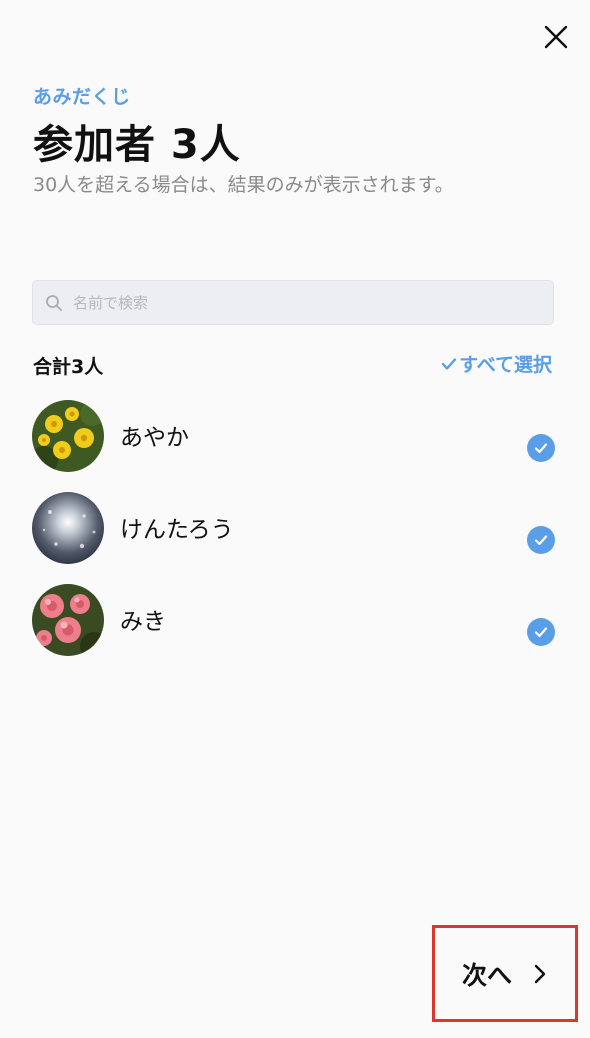 The height and width of the screenshot is (1038, 590). I want to click on search-input, so click(312, 302).